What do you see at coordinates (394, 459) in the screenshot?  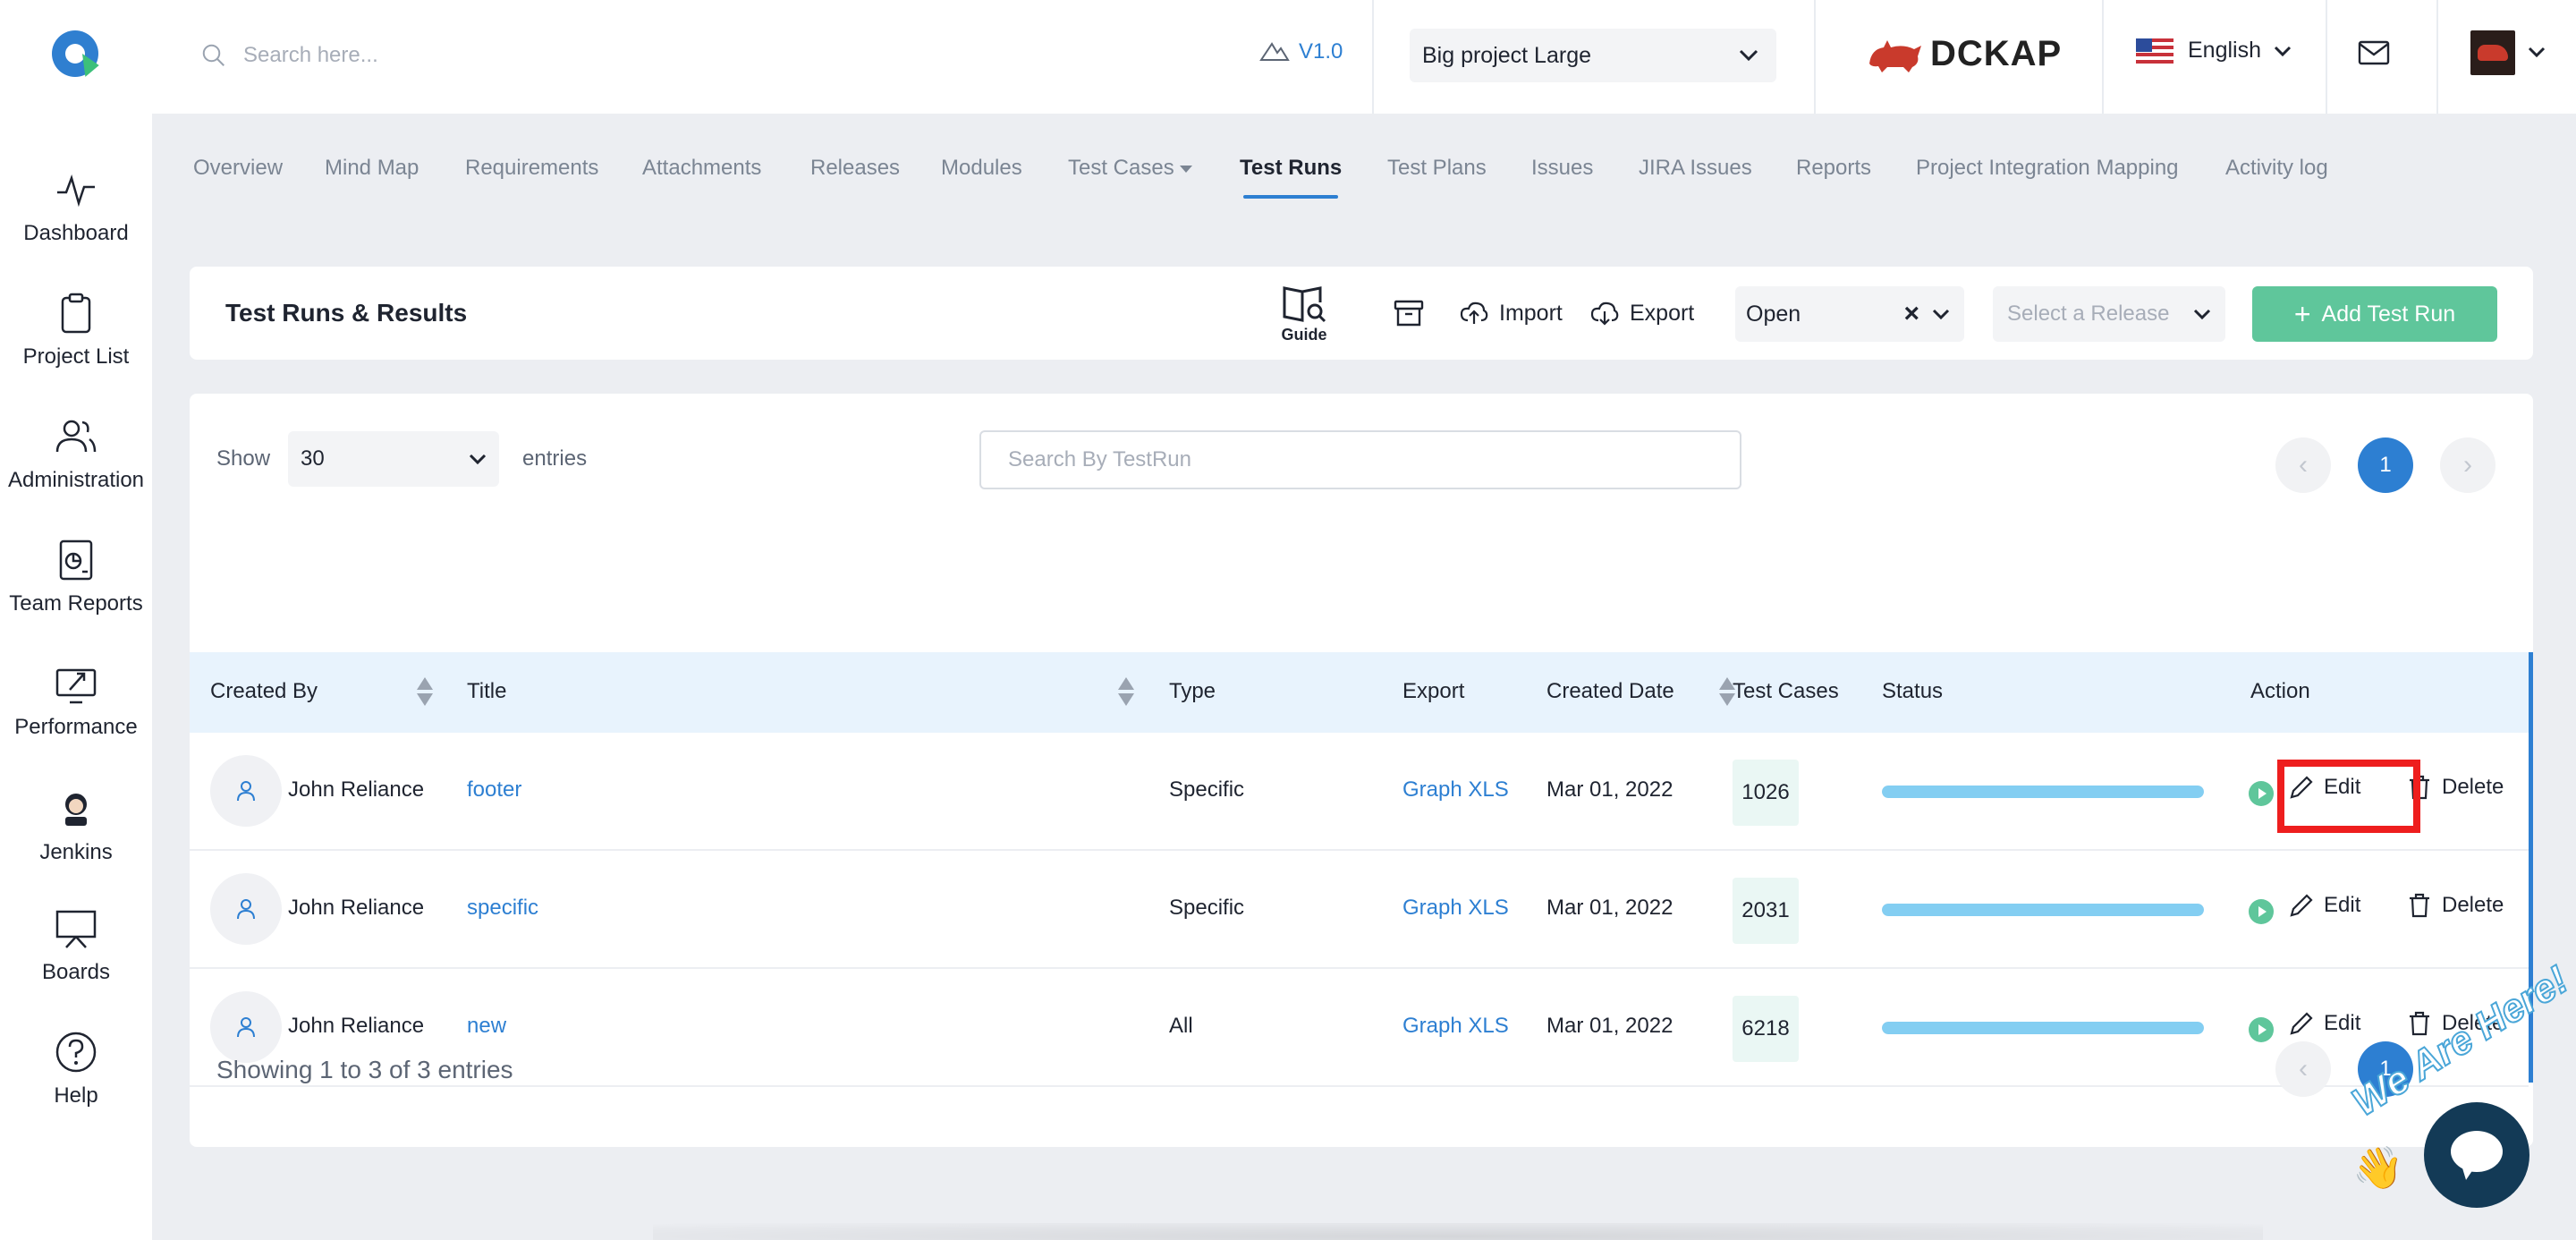 I see `entries-select: 30` at bounding box center [394, 459].